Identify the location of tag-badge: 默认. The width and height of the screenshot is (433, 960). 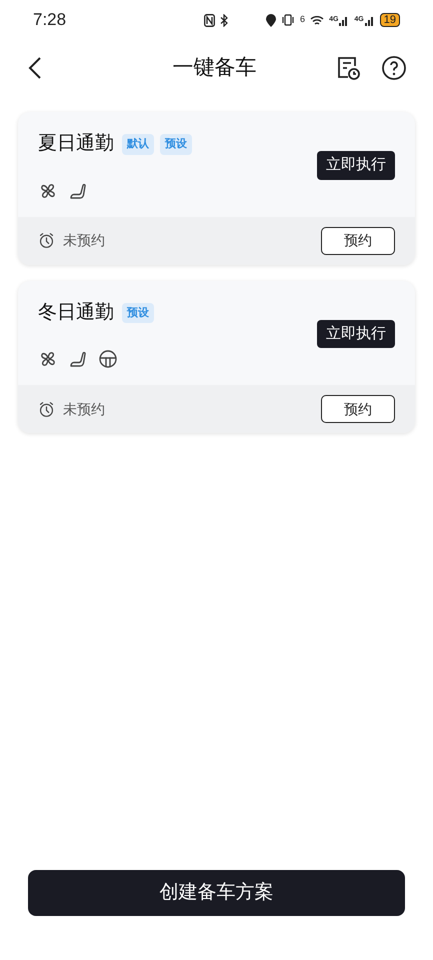
(138, 144).